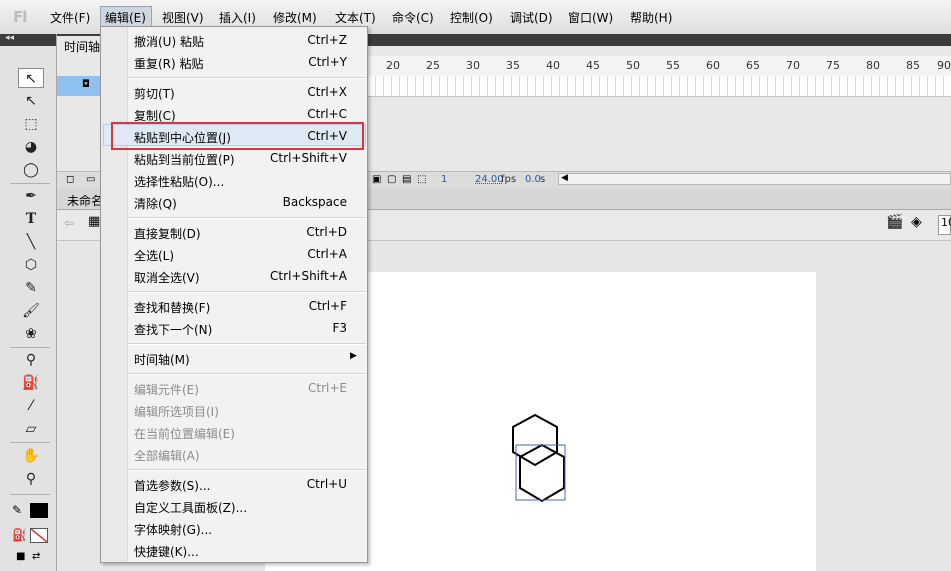 This screenshot has height=571, width=951. I want to click on timeline-ruler, so click(659, 66).